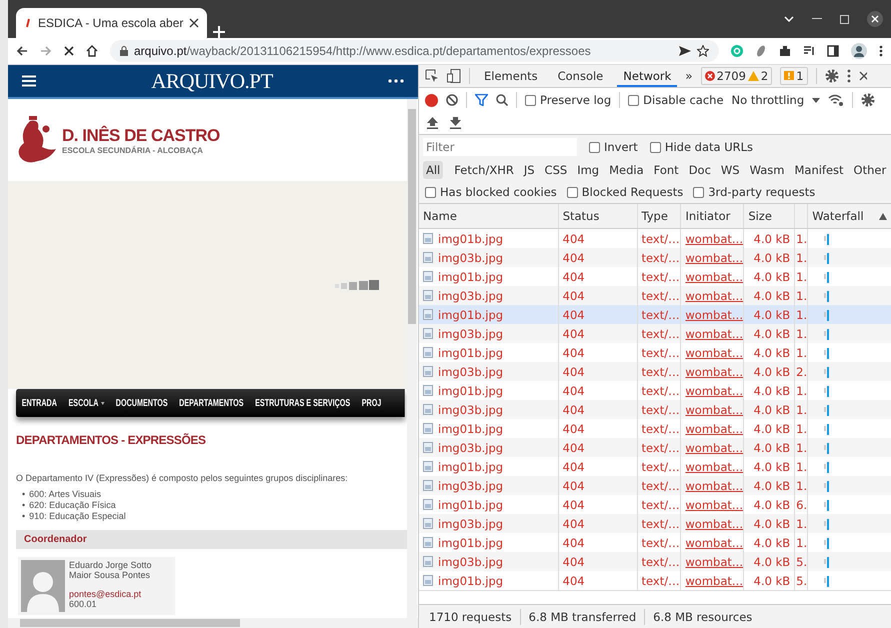  Describe the element at coordinates (568, 100) in the screenshot. I see `checkbox: Preserve log` at that location.